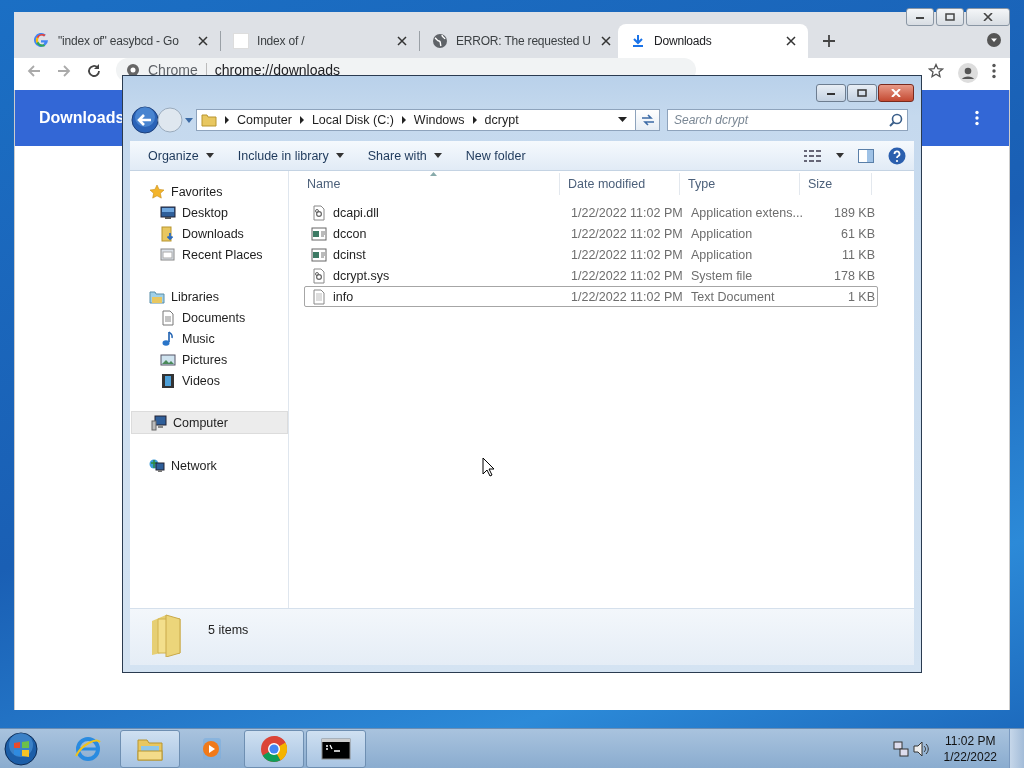 This screenshot has width=1024, height=768. Describe the element at coordinates (168, 338) in the screenshot. I see `music-note-icon` at that location.